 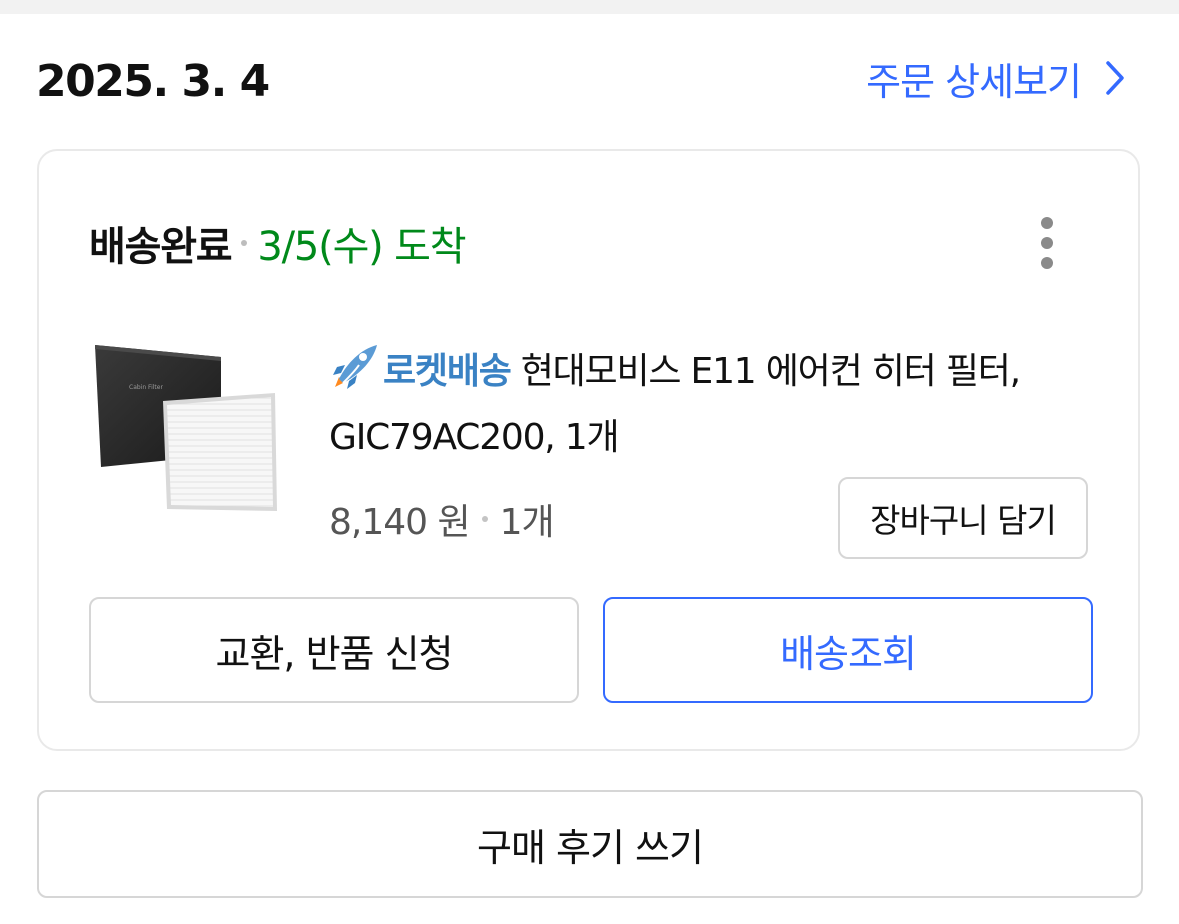 I want to click on delivery-status-row: 배송완료 3/5(수) 도착, so click(x=278, y=243).